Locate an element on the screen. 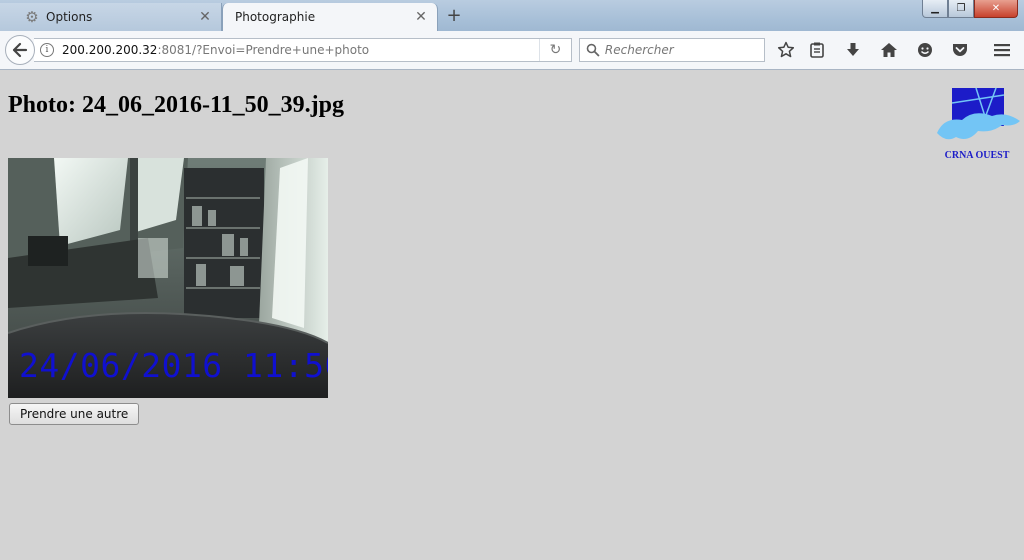  minimize-button: ▁ is located at coordinates (935, 9).